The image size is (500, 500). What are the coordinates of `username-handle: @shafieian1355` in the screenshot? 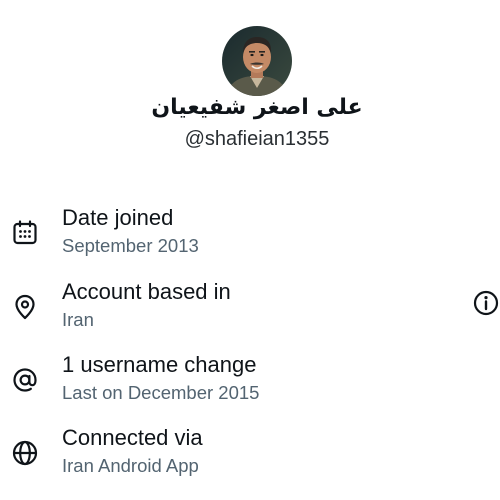 It's located at (257, 139).